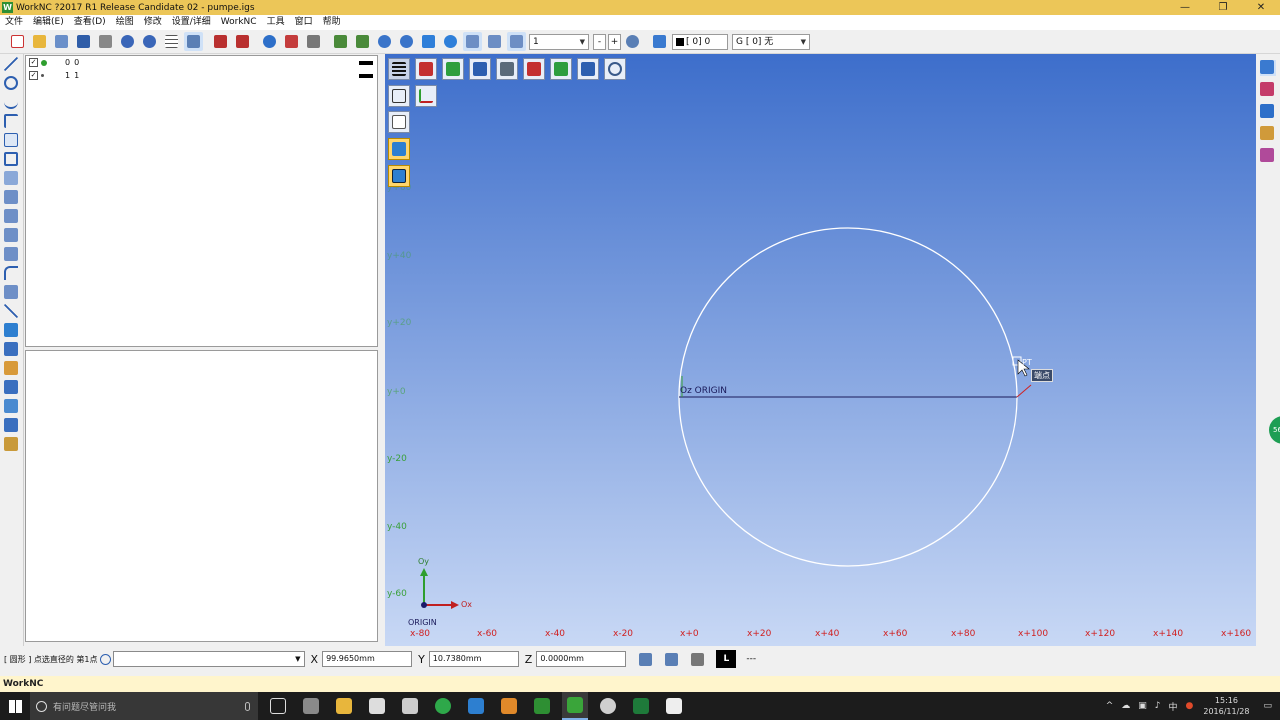 The image size is (1280, 720). What do you see at coordinates (125, 22) in the screenshot?
I see `menu-draw: 绘图` at bounding box center [125, 22].